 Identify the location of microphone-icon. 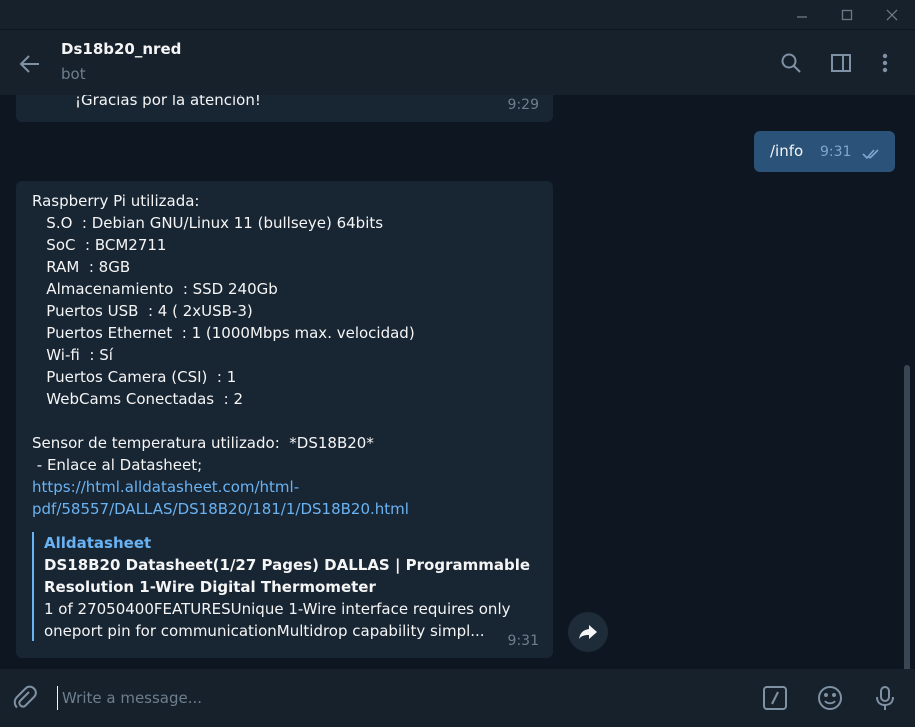
(885, 698).